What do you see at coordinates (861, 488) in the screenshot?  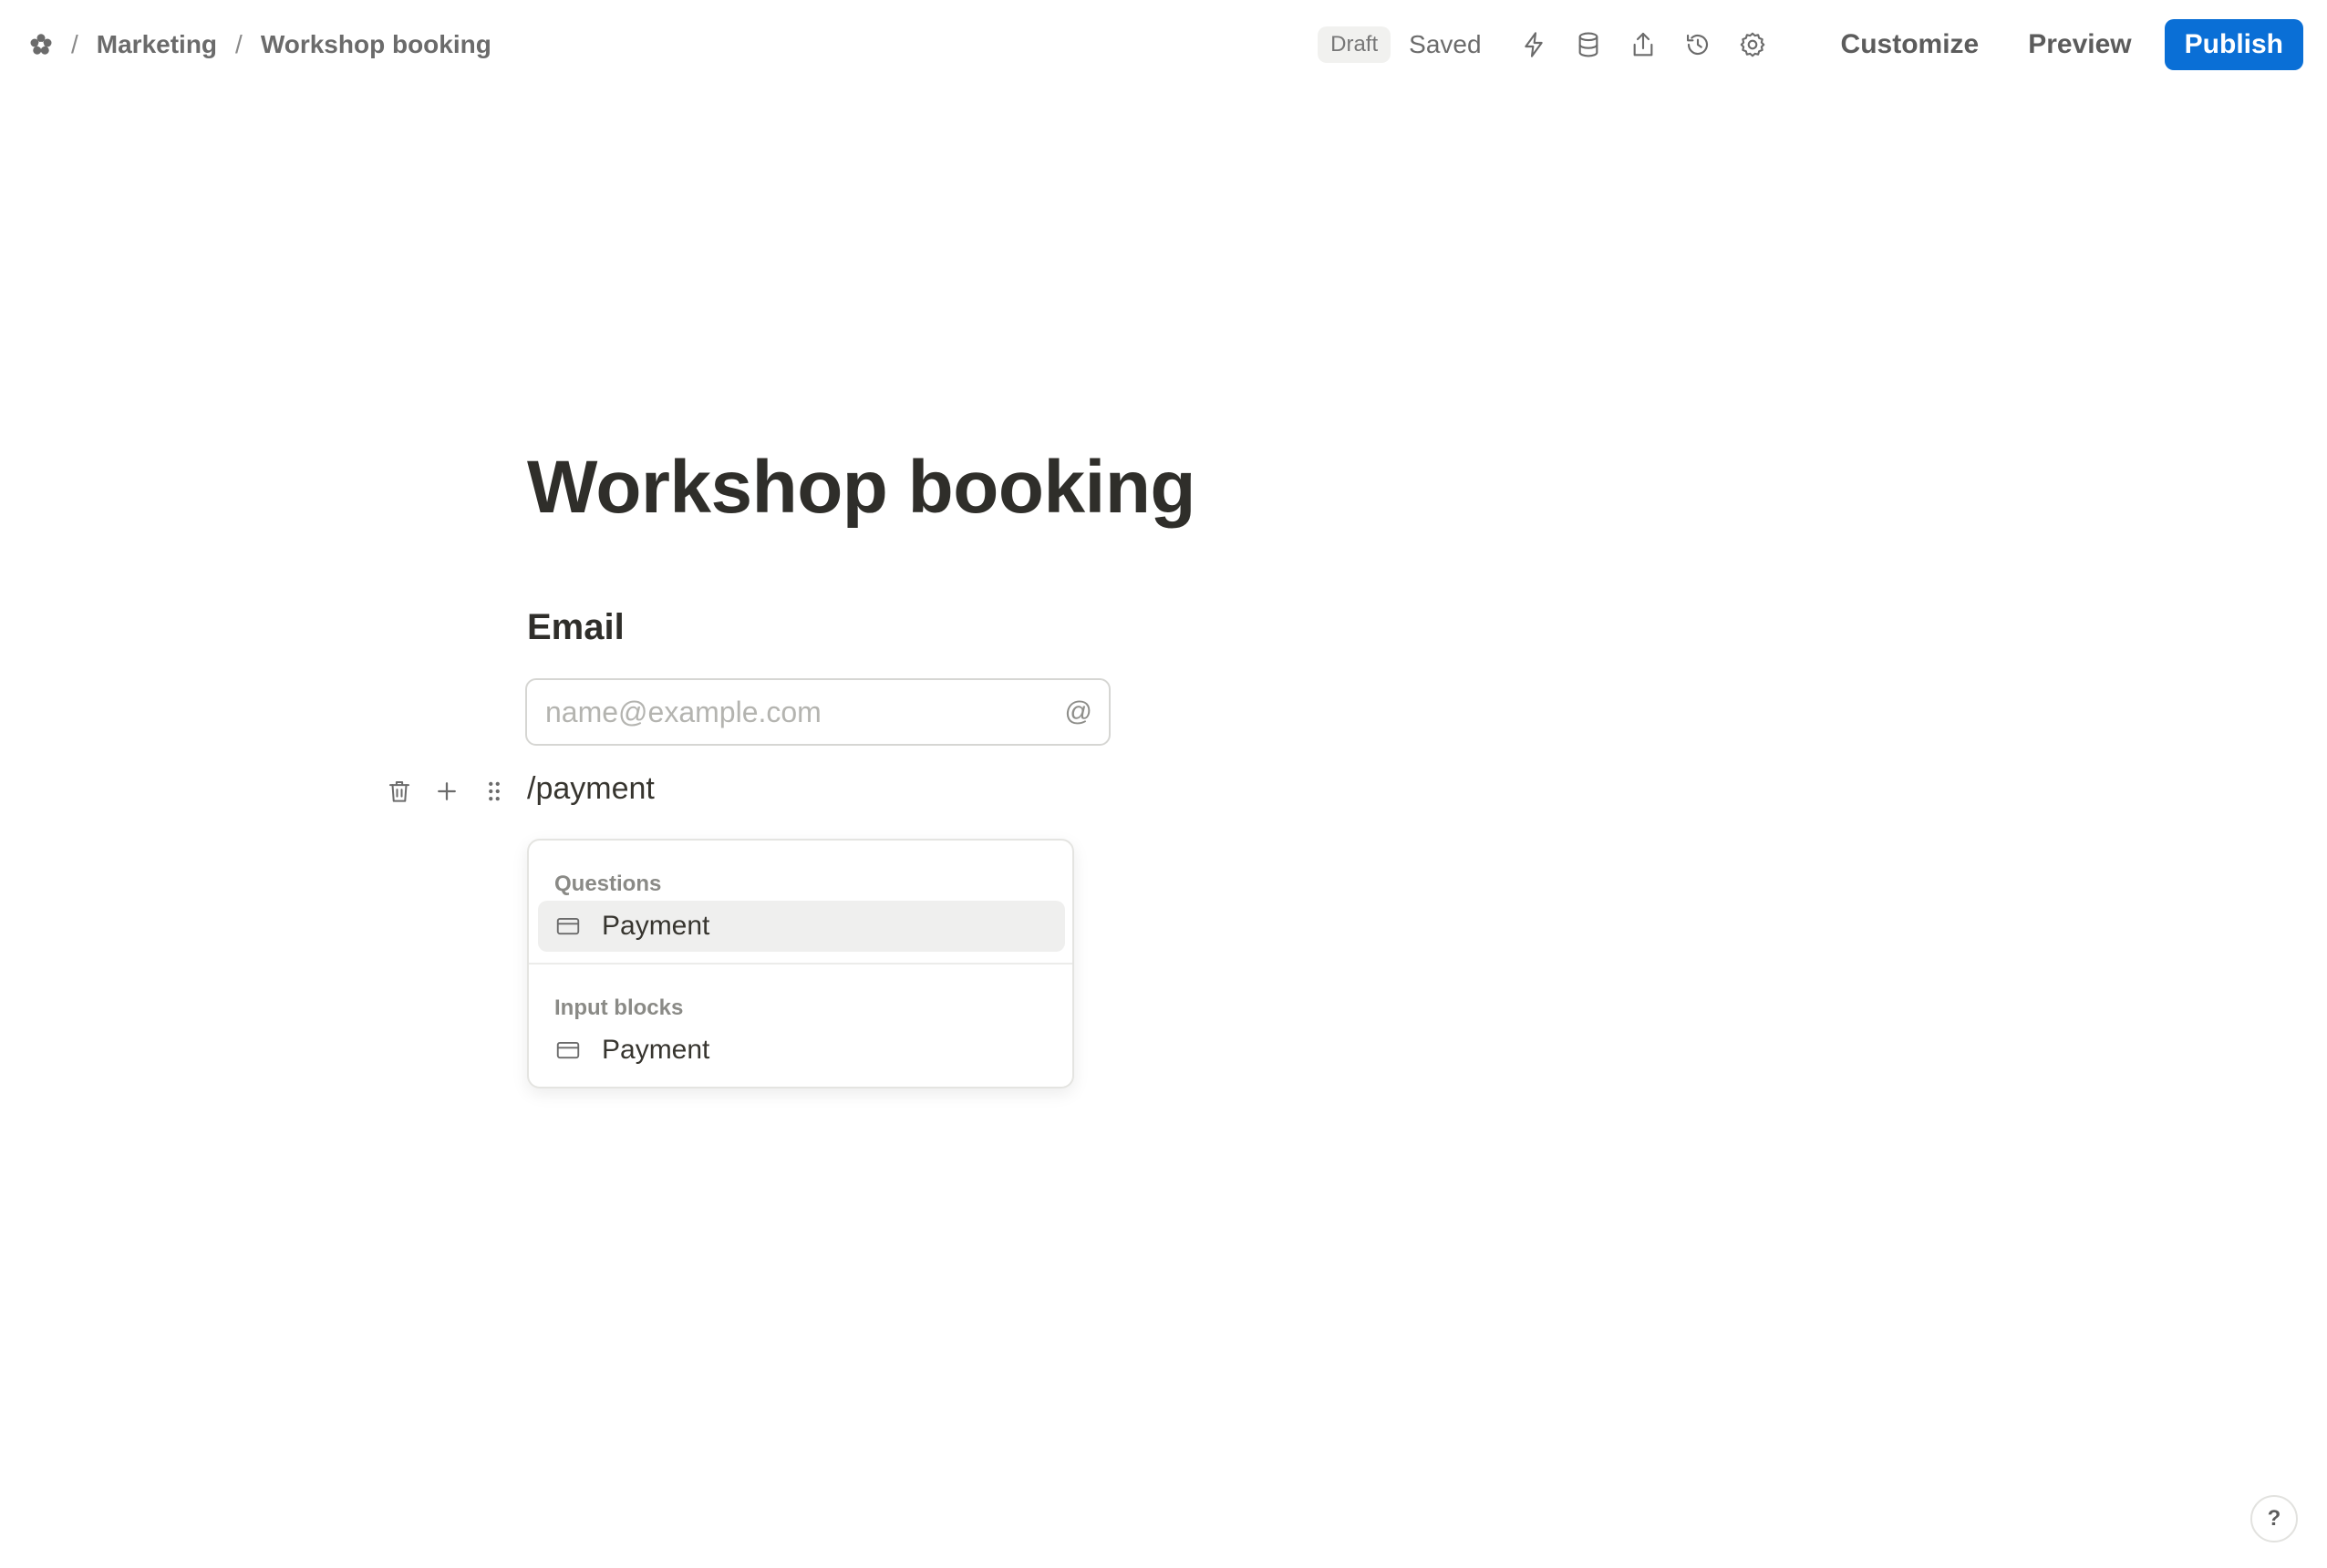 I see `page-title: Workshop booking` at bounding box center [861, 488].